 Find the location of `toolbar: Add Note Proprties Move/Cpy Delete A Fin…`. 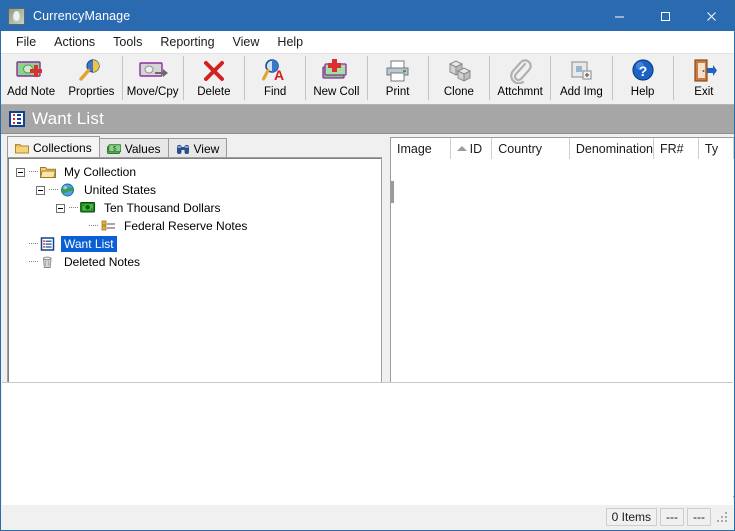

toolbar: Add Note Proprties Move/Cpy Delete A Fin… is located at coordinates (367, 79).